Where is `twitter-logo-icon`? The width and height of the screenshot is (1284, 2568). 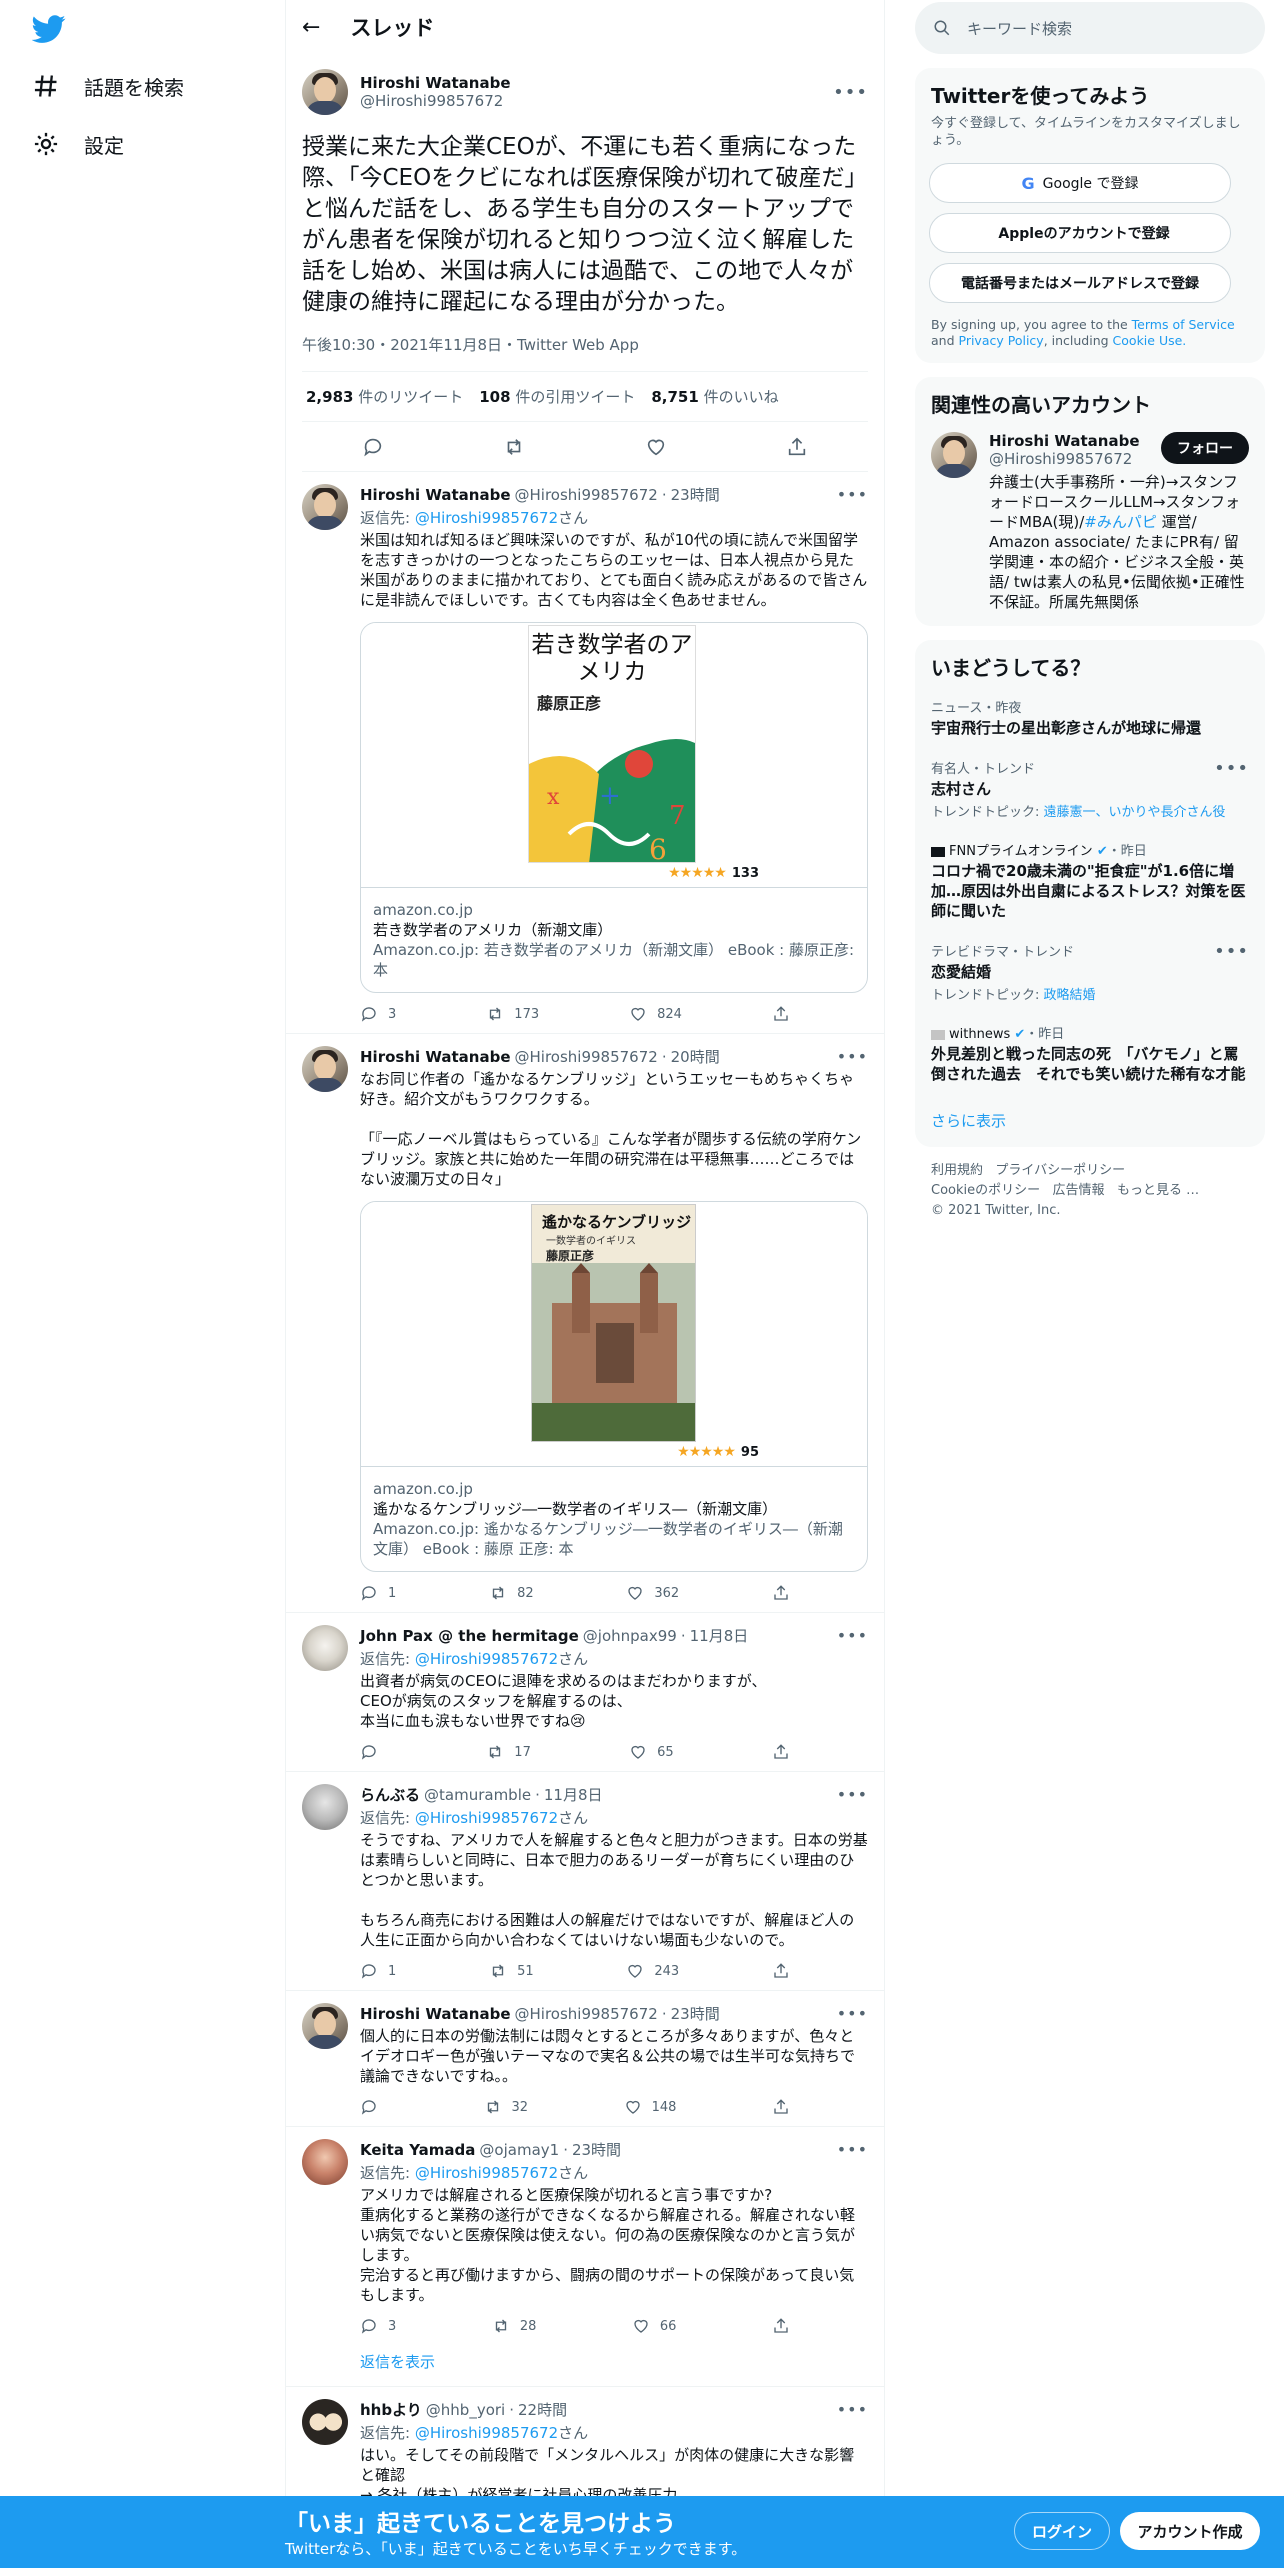
twitter-logo-icon is located at coordinates (49, 29).